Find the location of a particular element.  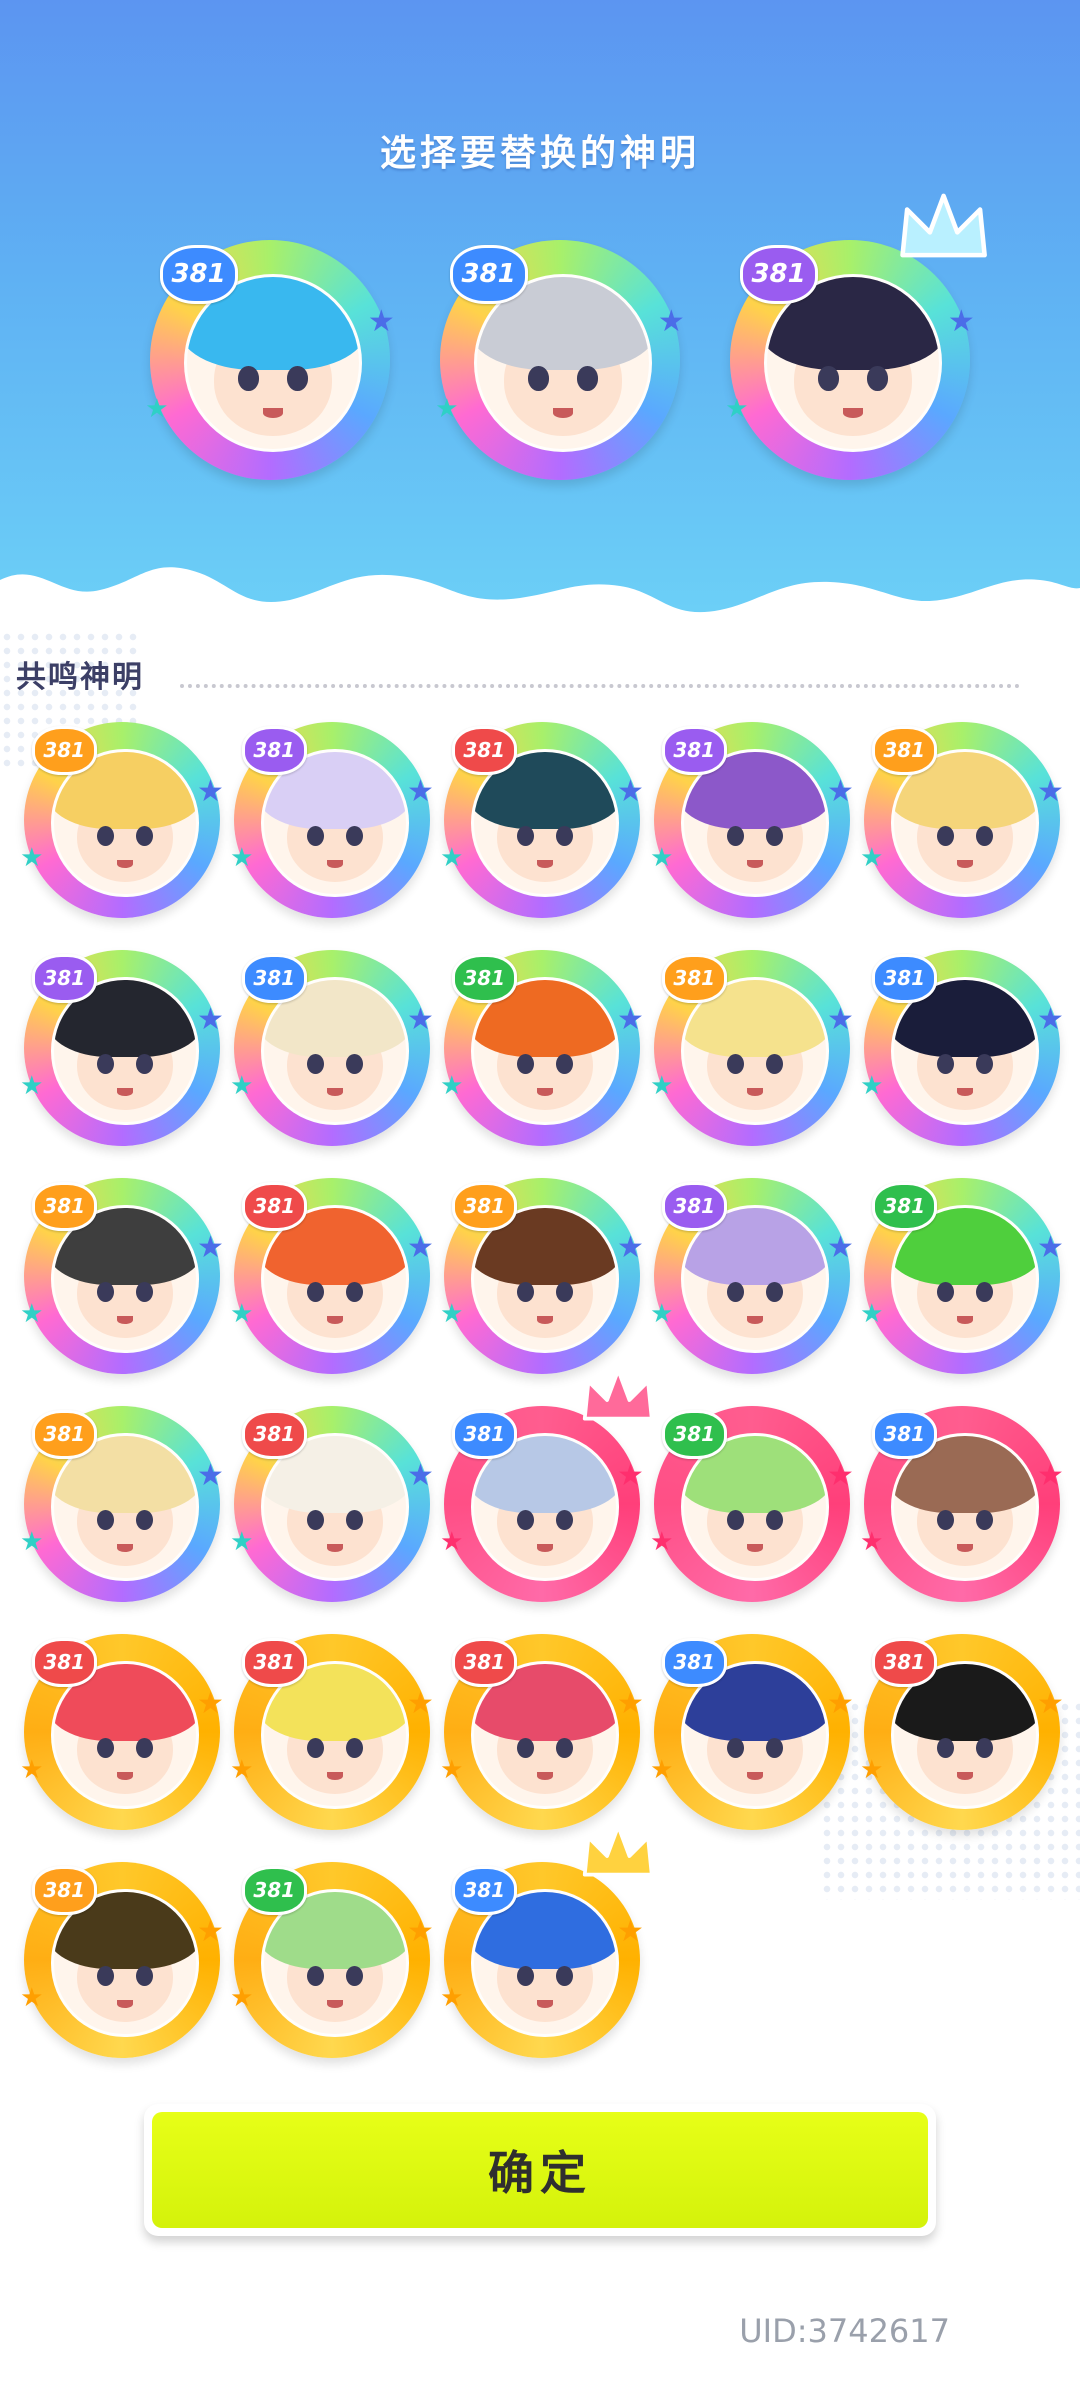

confirm-button: 确定 is located at coordinates (540, 2170).